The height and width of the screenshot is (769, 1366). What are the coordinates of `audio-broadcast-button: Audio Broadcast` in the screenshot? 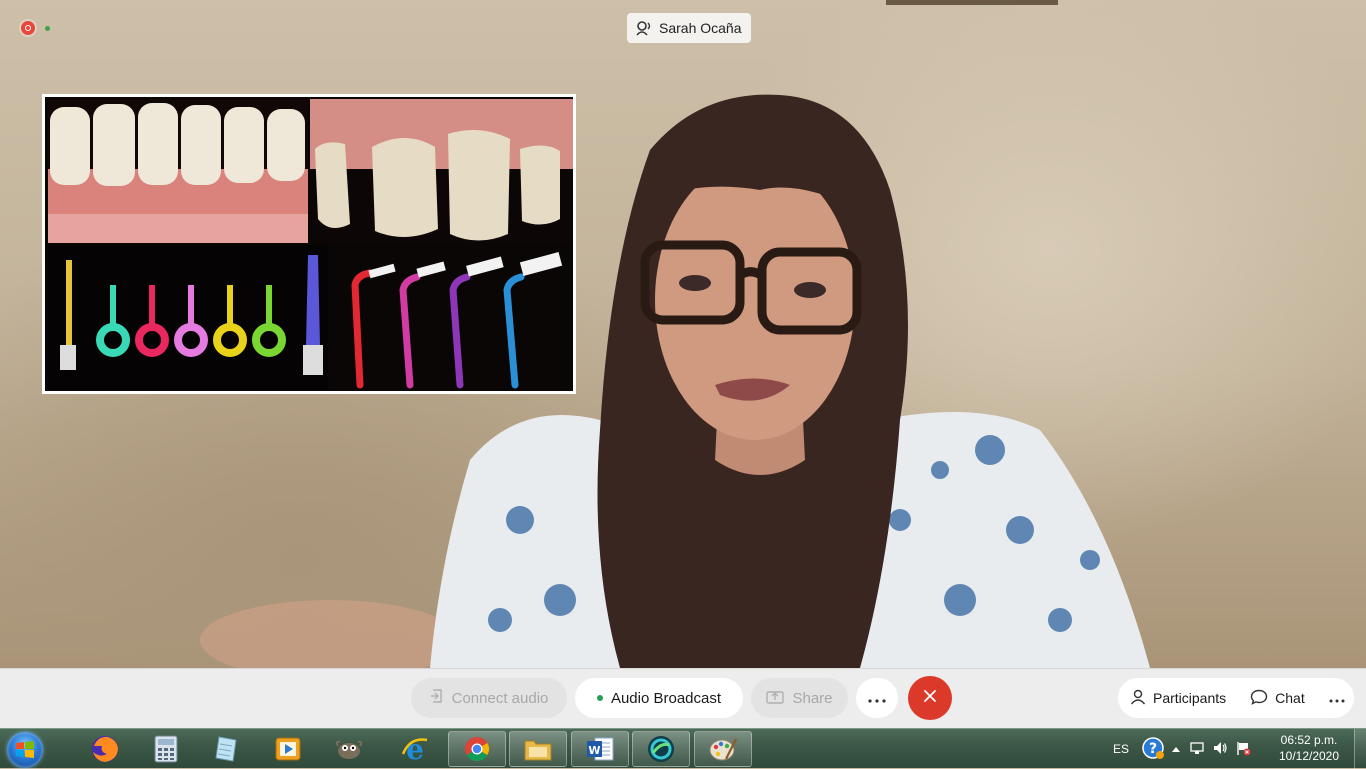 It's located at (659, 698).